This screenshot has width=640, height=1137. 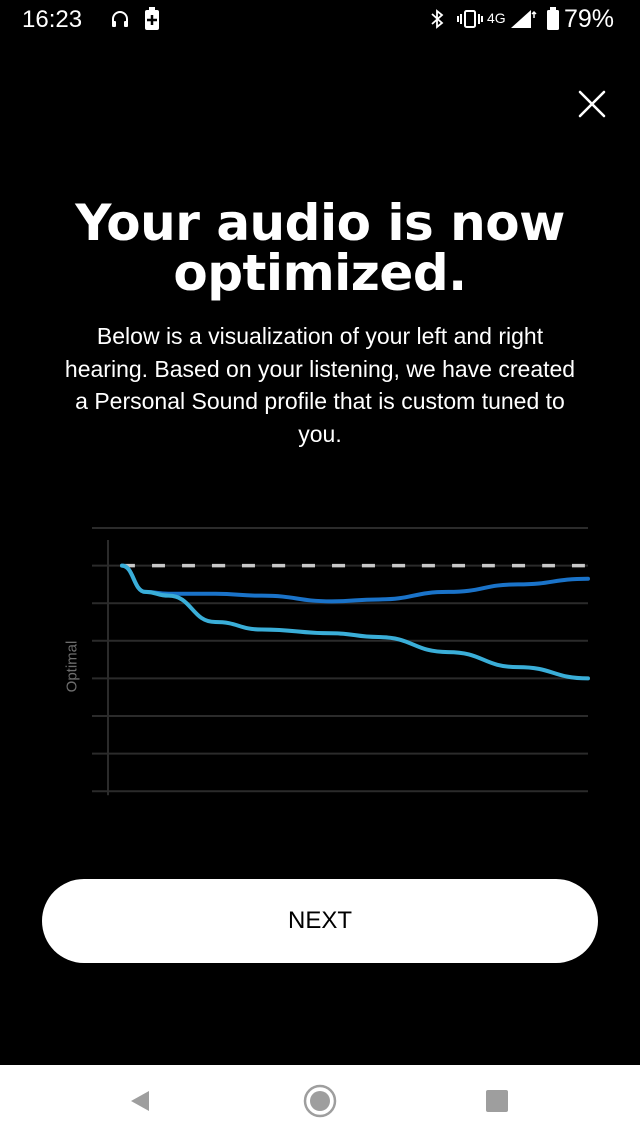 I want to click on recents-button, so click(x=497, y=1101).